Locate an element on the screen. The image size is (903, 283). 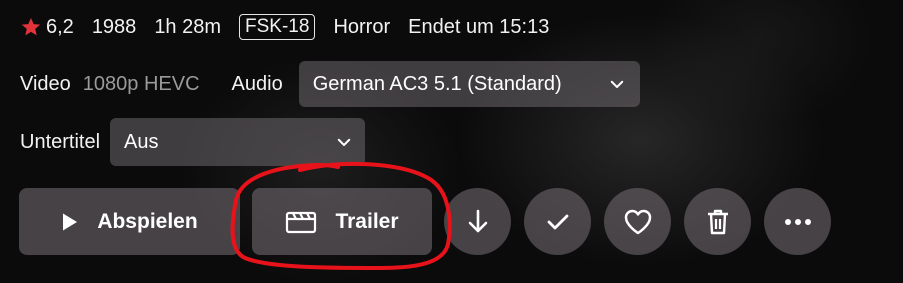
play-icon is located at coordinates (70, 222).